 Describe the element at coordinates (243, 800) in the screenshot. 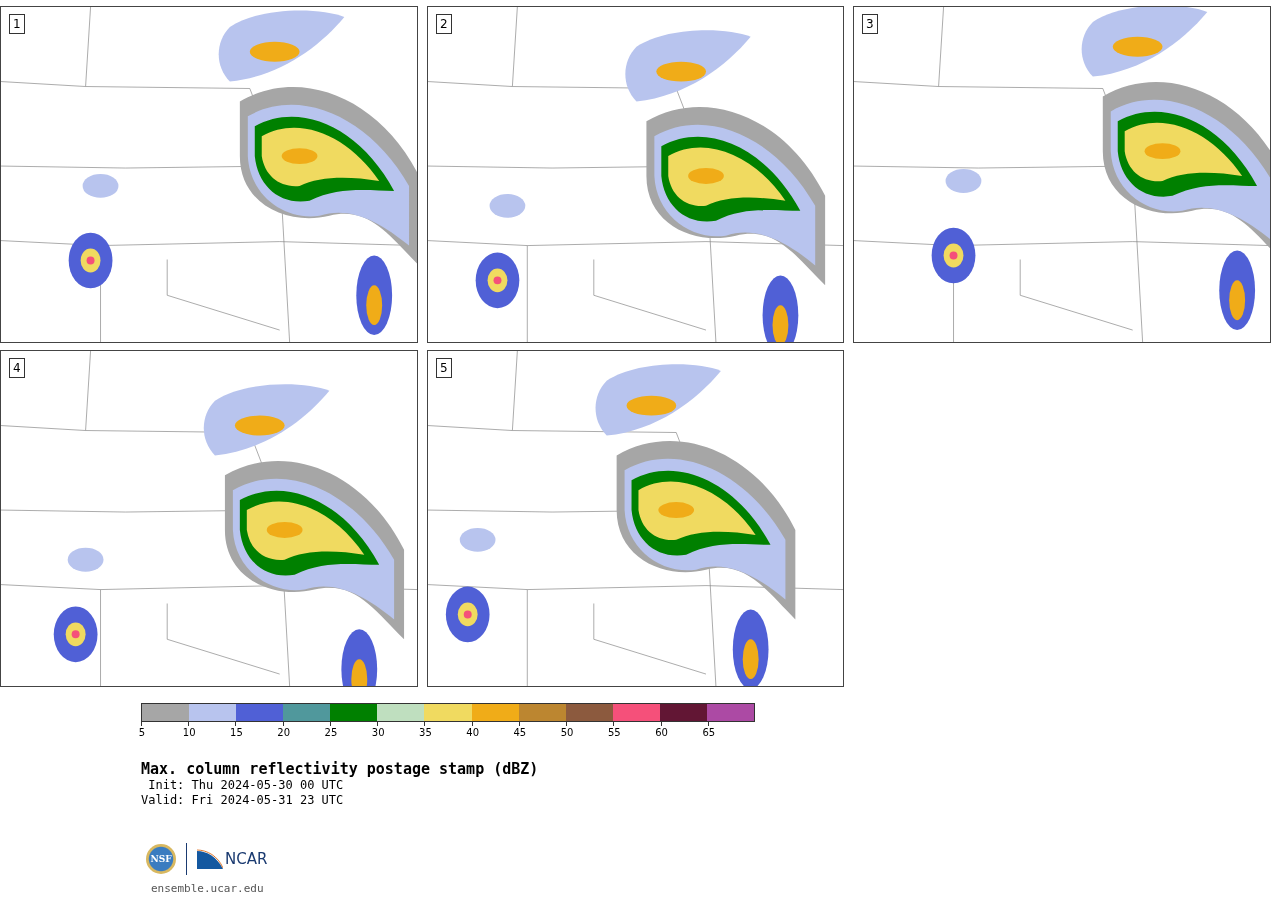

I see `valid-time: Valid: Fri 2024-05-31 23 UTC` at that location.